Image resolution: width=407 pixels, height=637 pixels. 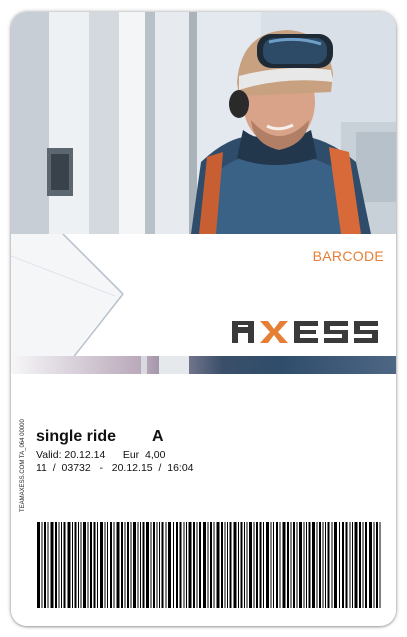 What do you see at coordinates (180, 468) in the screenshot?
I see `end-time: 16:04` at bounding box center [180, 468].